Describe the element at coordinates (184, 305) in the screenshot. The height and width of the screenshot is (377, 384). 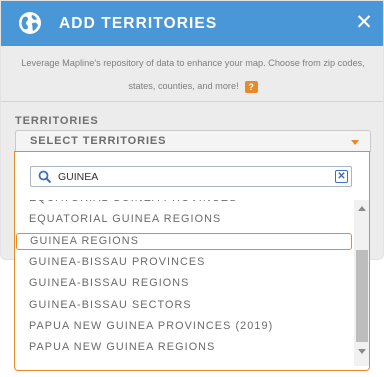
I see `result-item: GUINEA-BISSAU SECTORS` at that location.